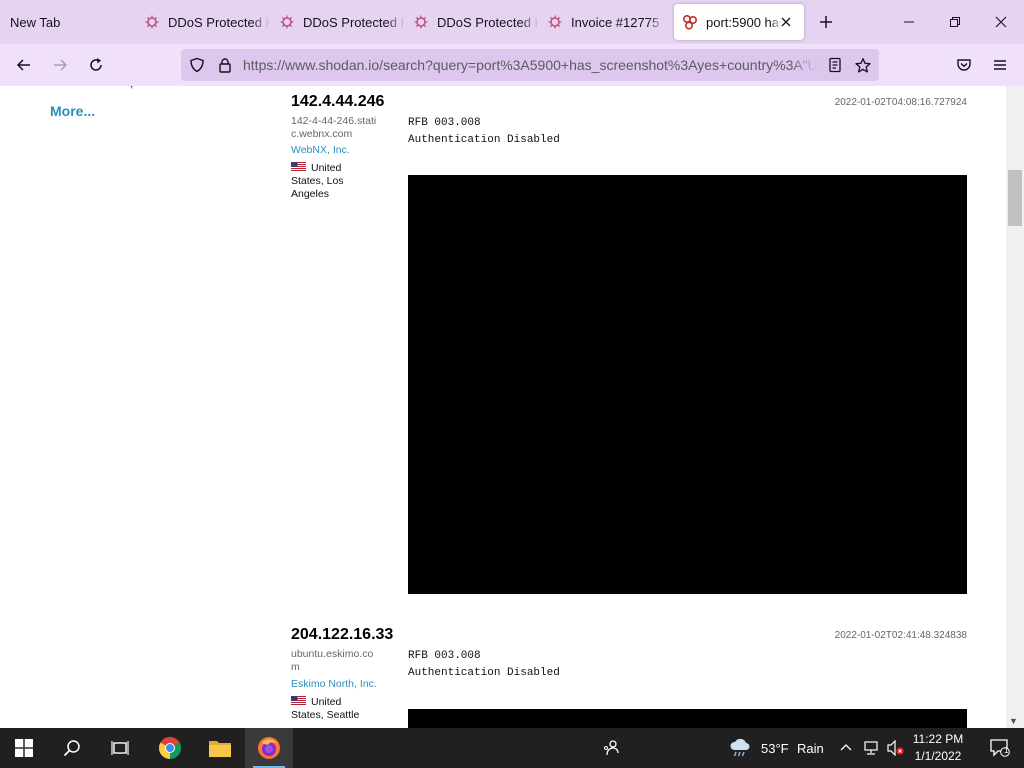 This screenshot has width=1024, height=768. I want to click on result-hostname: ubuntu.eskimo.com, so click(332, 660).